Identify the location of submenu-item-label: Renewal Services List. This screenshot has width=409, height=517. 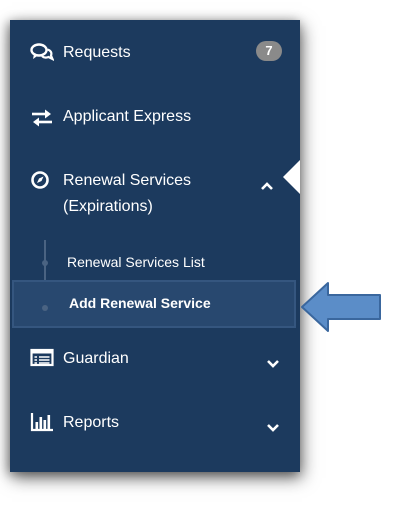
(136, 262).